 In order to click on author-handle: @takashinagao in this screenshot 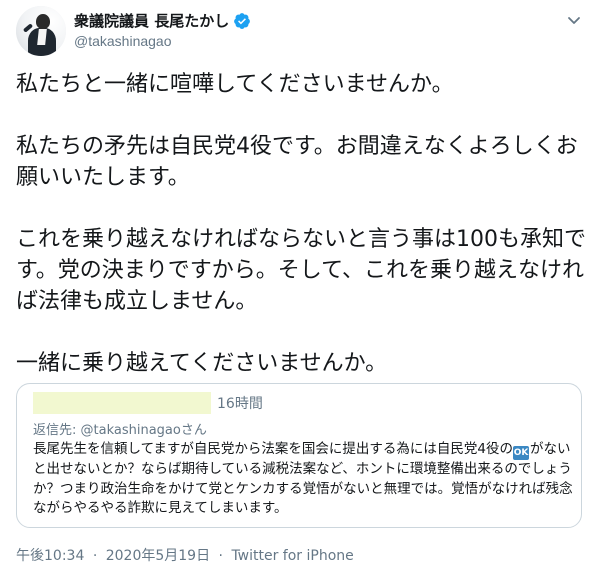, I will do `click(123, 41)`.